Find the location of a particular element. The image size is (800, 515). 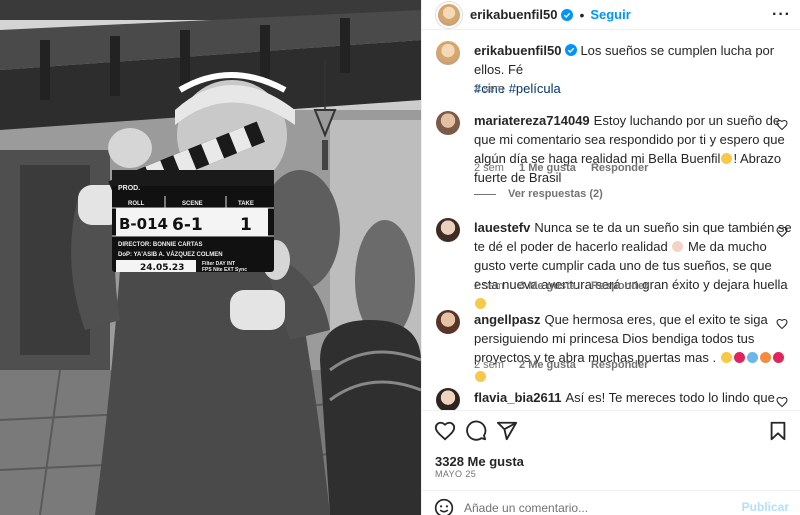

add-comment-bar: Publicar is located at coordinates (611, 502).